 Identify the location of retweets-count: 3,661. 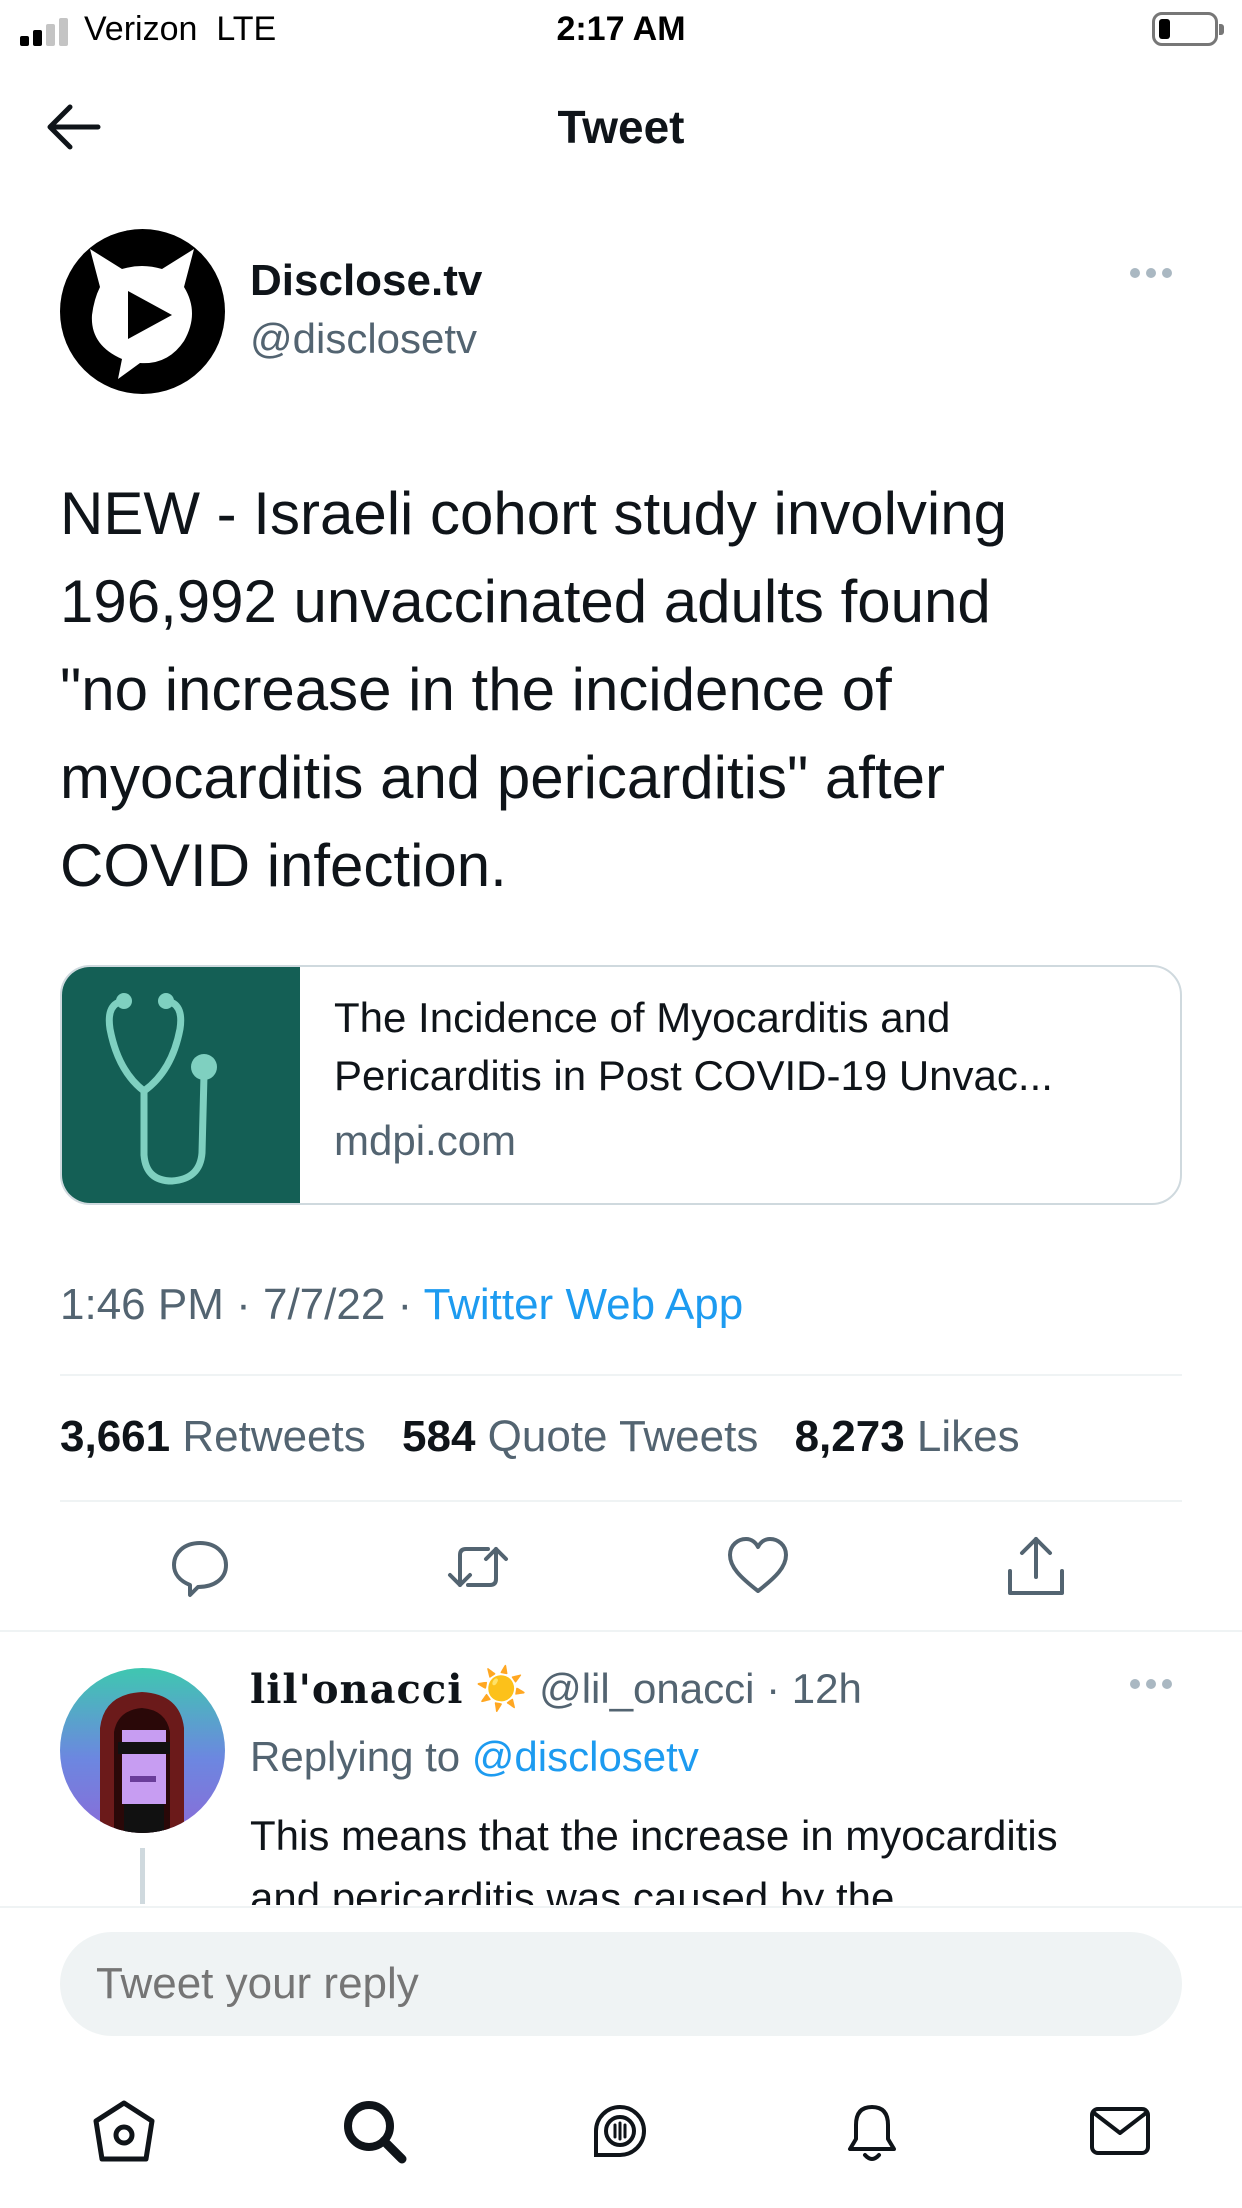
(115, 1436).